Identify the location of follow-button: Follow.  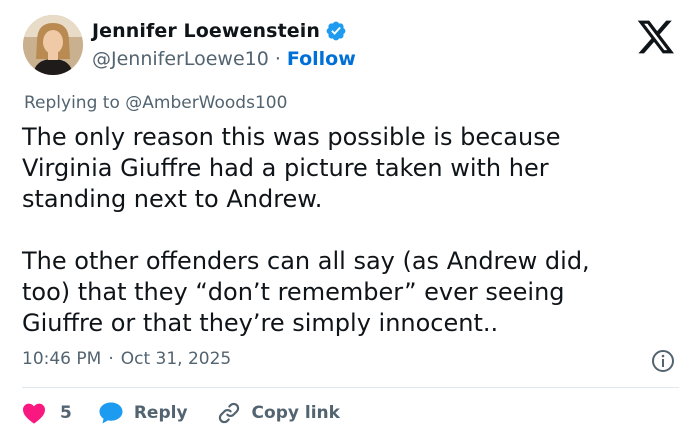
(321, 59).